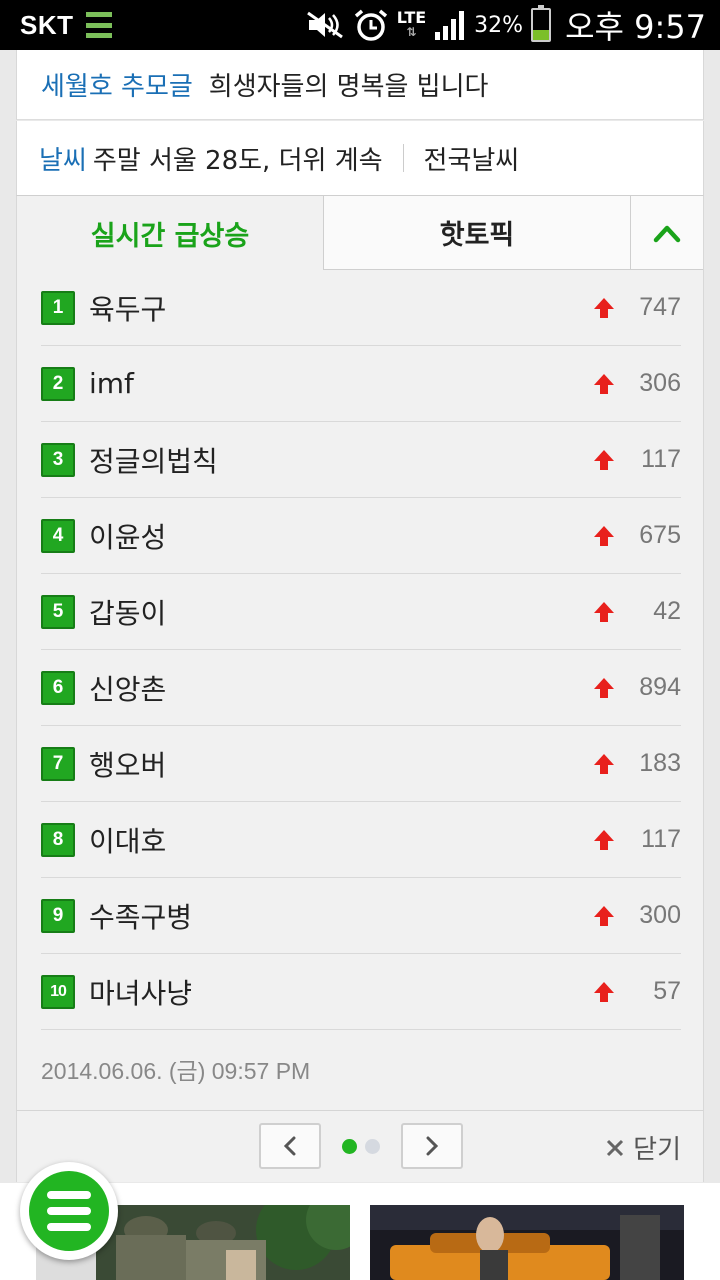 The width and height of the screenshot is (720, 1280). I want to click on rank-badge: 5, so click(58, 611).